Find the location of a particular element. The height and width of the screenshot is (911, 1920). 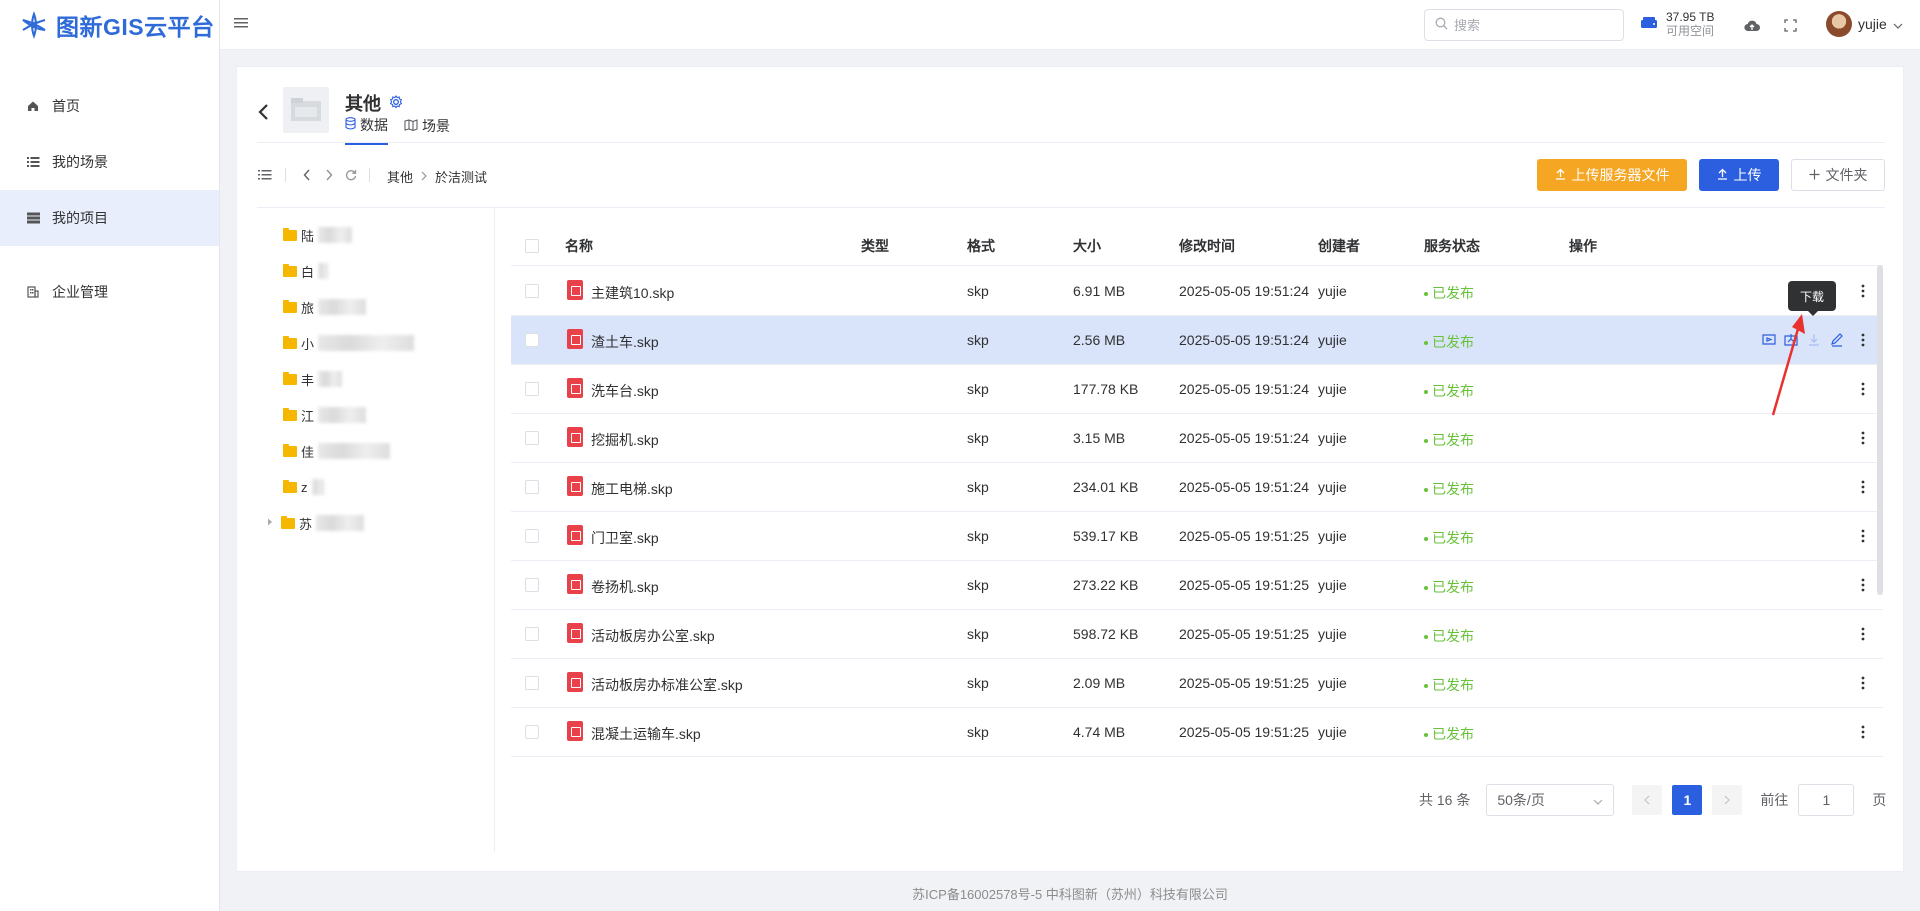

button-label: 上传 is located at coordinates (1747, 175).